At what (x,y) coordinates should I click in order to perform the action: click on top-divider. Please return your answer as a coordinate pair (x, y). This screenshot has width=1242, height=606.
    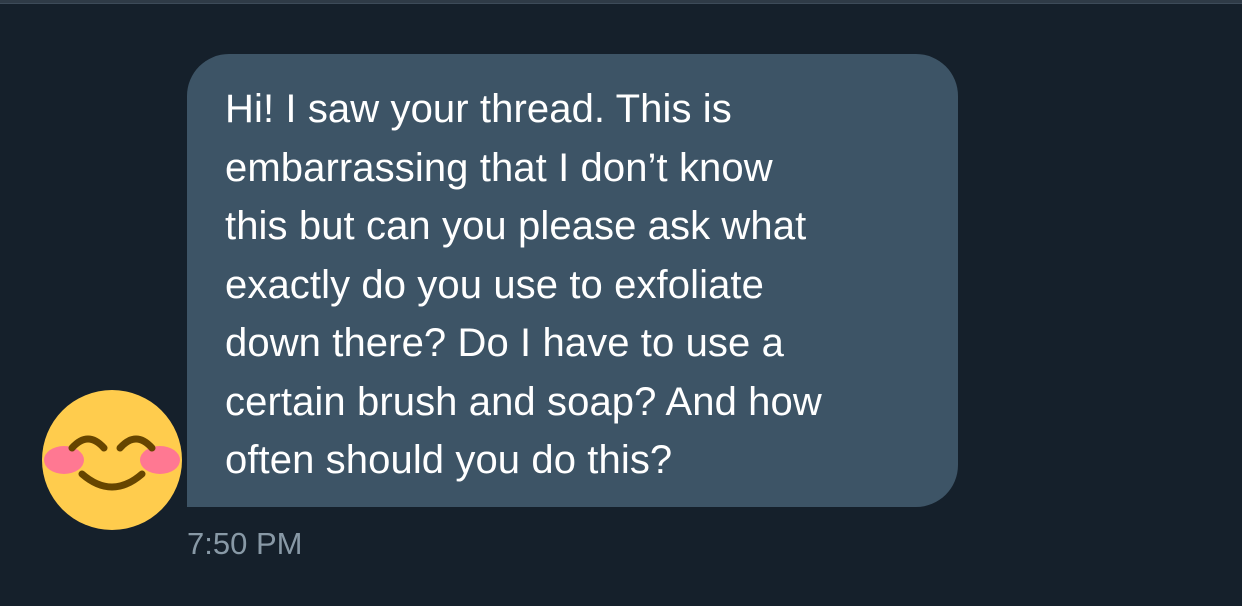
    Looking at the image, I should click on (621, 2).